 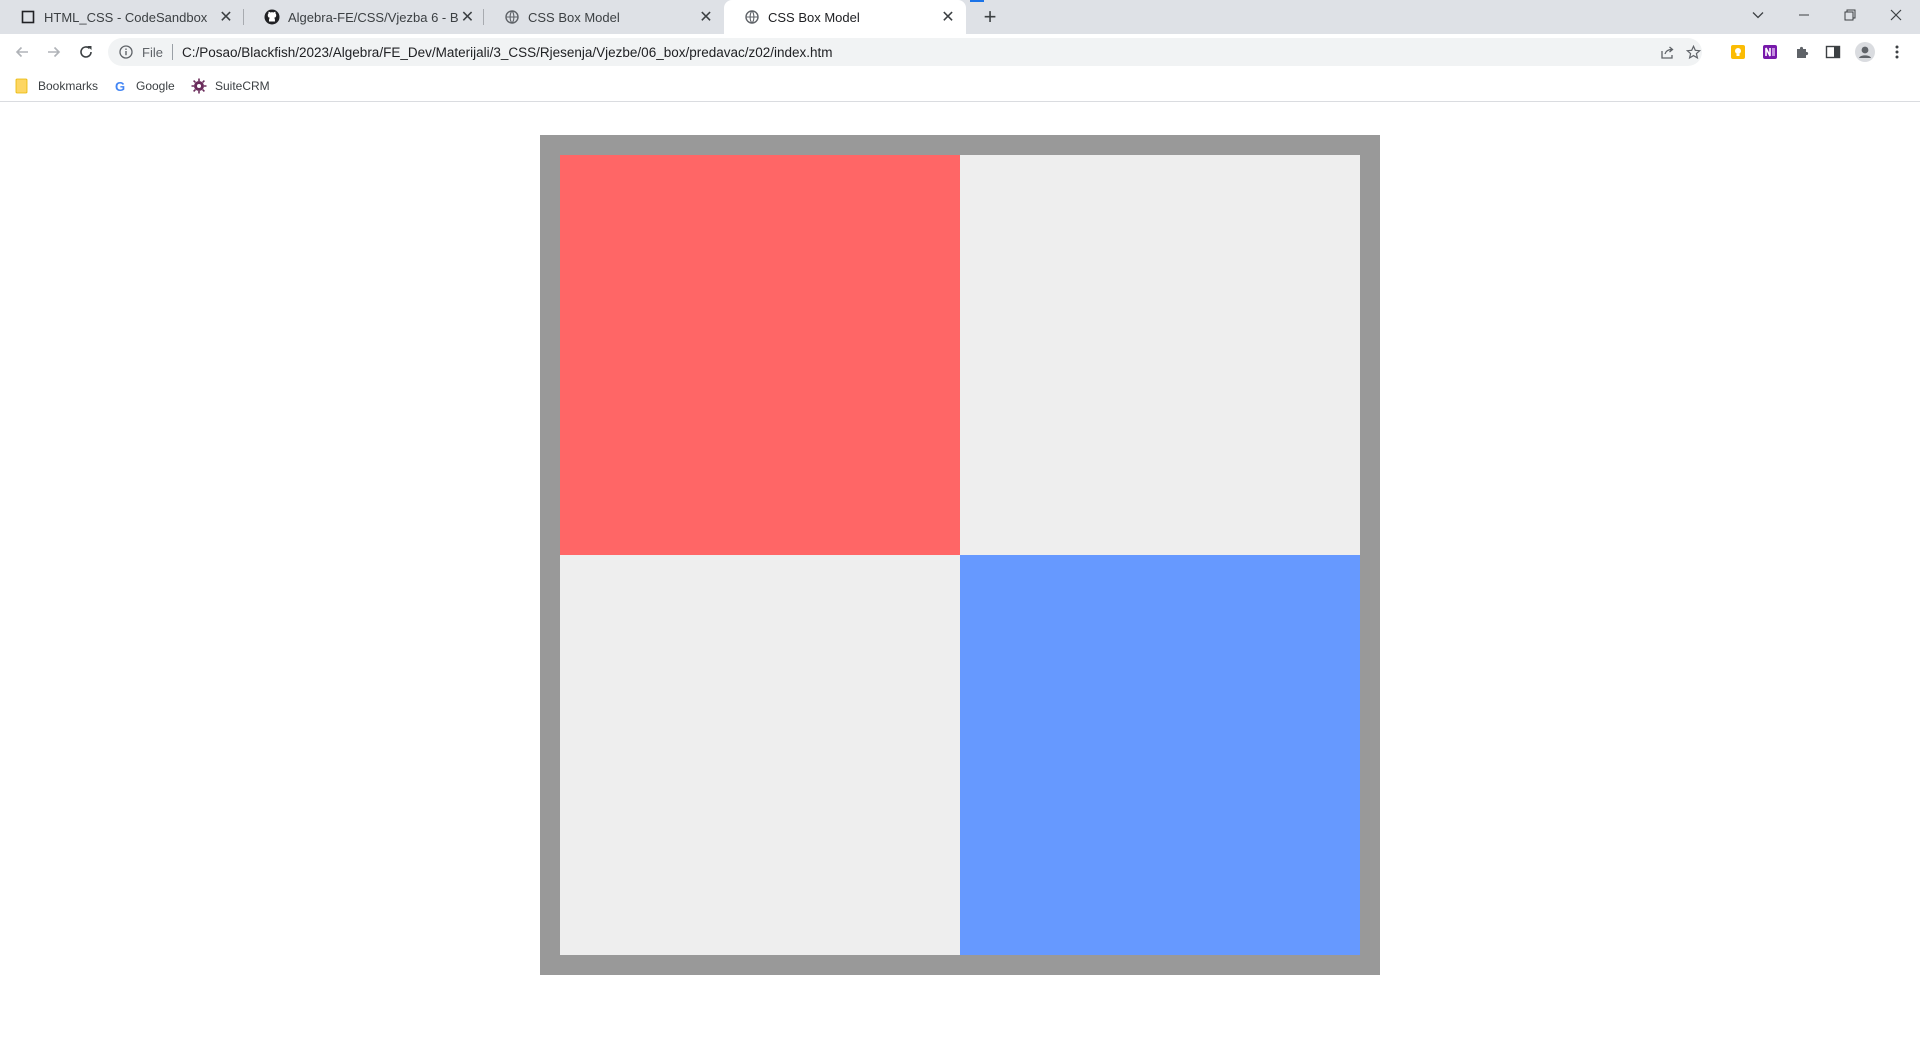 I want to click on bookmark-label: Bookmarks, so click(x=68, y=86).